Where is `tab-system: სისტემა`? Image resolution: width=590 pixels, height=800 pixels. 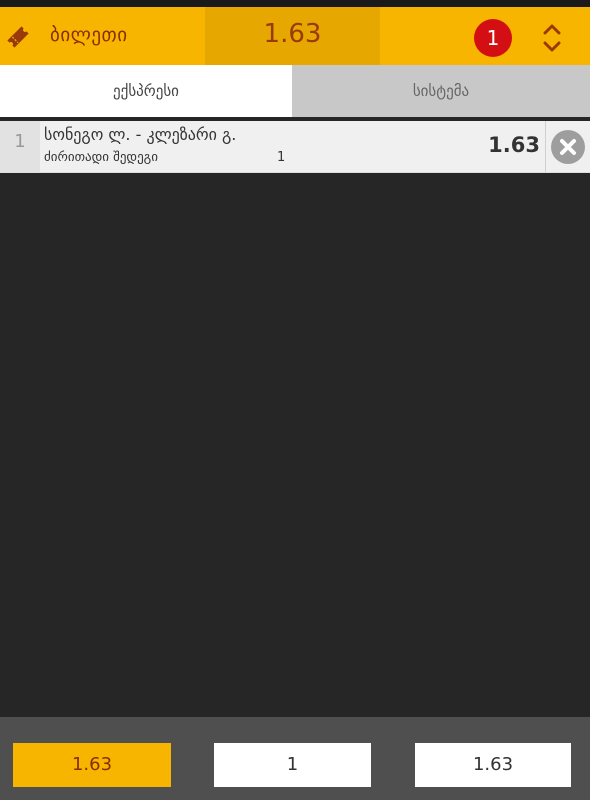
tab-system: სისტემა is located at coordinates (441, 91).